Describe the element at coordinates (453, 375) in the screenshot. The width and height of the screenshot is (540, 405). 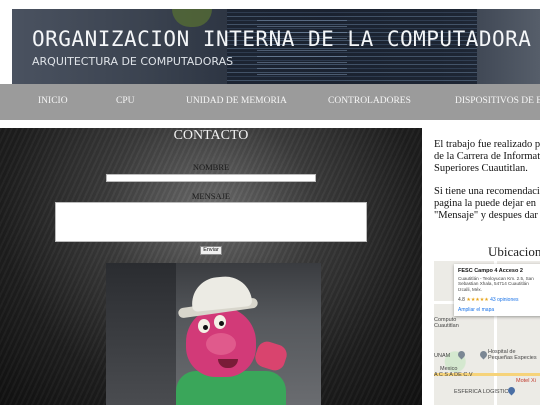
I see `map-label: A C S A DE C.V` at that location.